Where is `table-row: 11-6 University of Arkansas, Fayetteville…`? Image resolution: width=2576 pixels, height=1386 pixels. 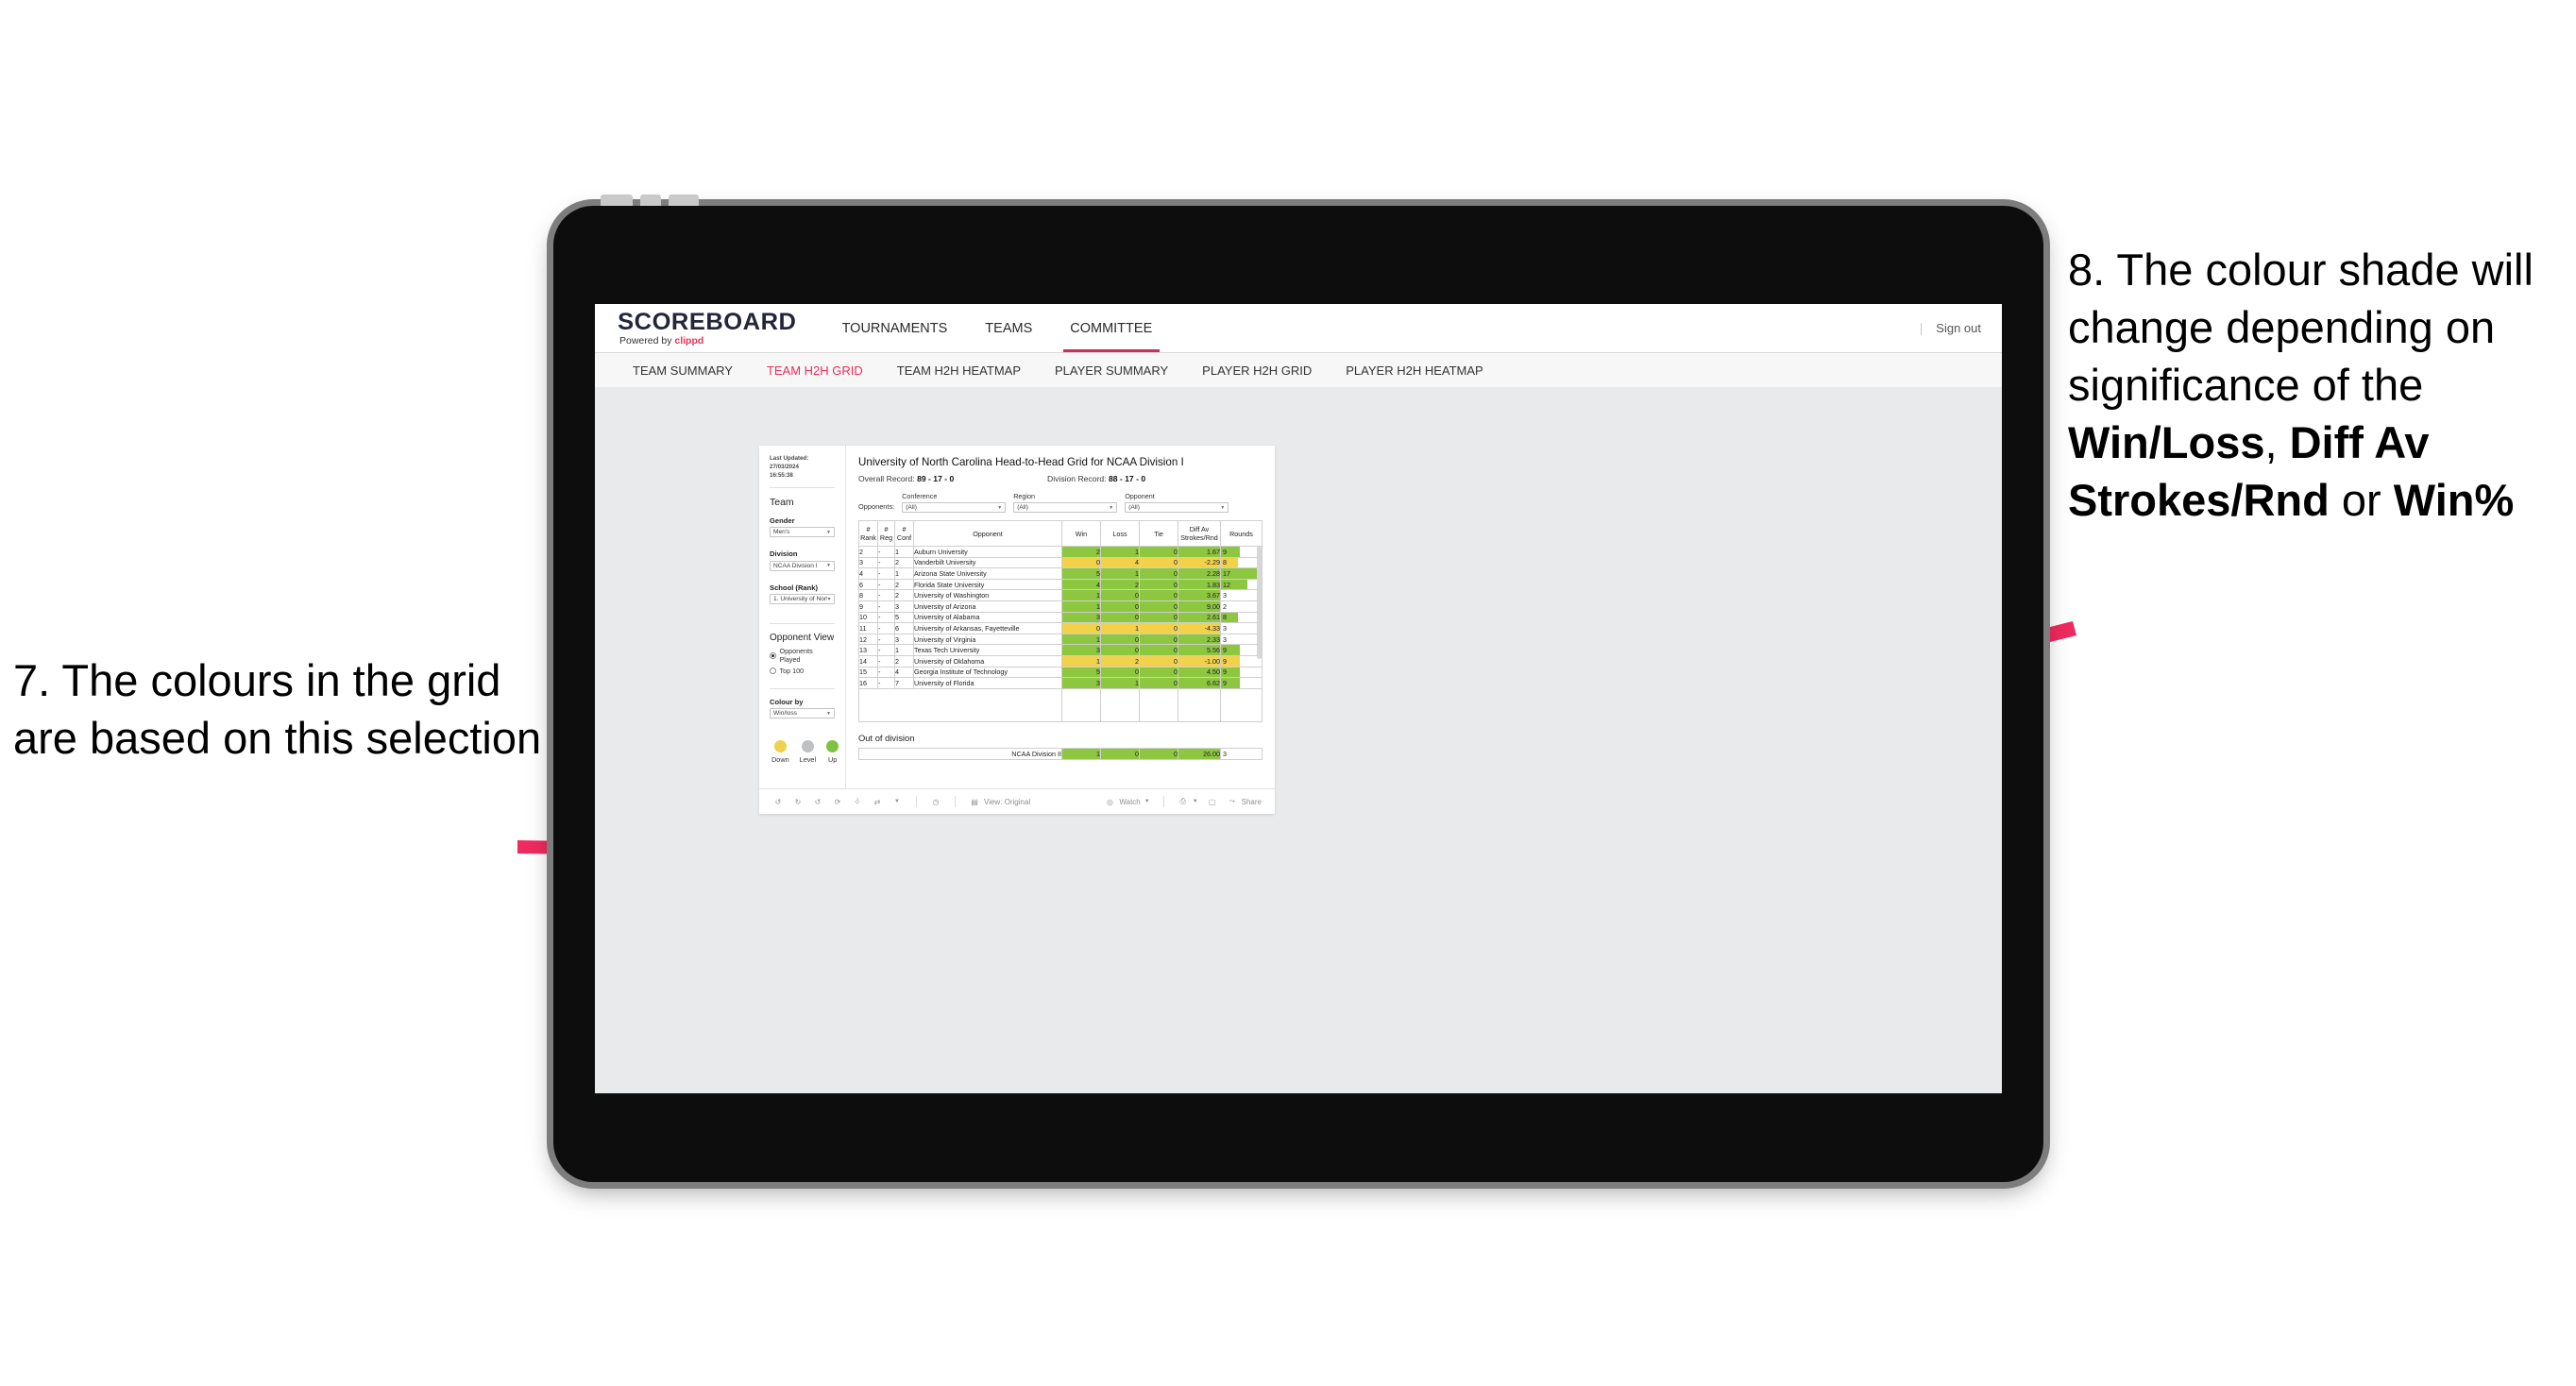
table-row: 11-6 University of Arkansas, Fayetteville… is located at coordinates (1060, 628).